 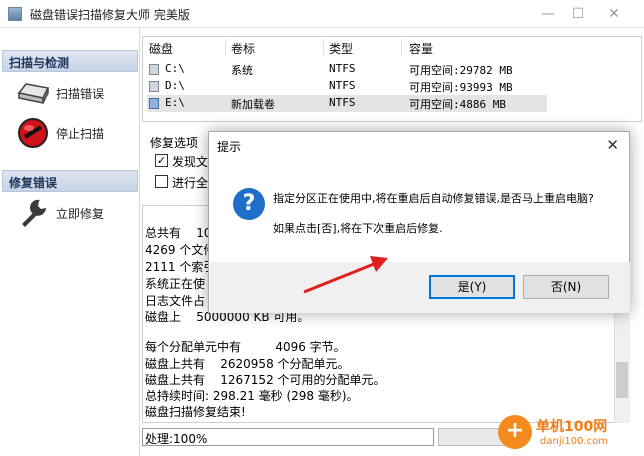 What do you see at coordinates (345, 275) in the screenshot?
I see `annotation-arrow-icon` at bounding box center [345, 275].